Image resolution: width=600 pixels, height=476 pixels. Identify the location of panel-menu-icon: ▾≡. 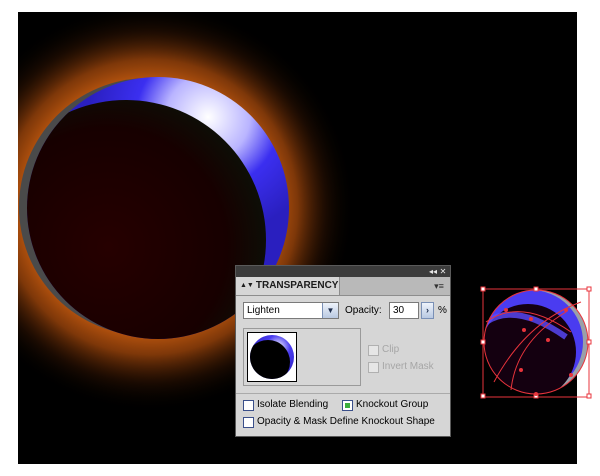
(439, 286).